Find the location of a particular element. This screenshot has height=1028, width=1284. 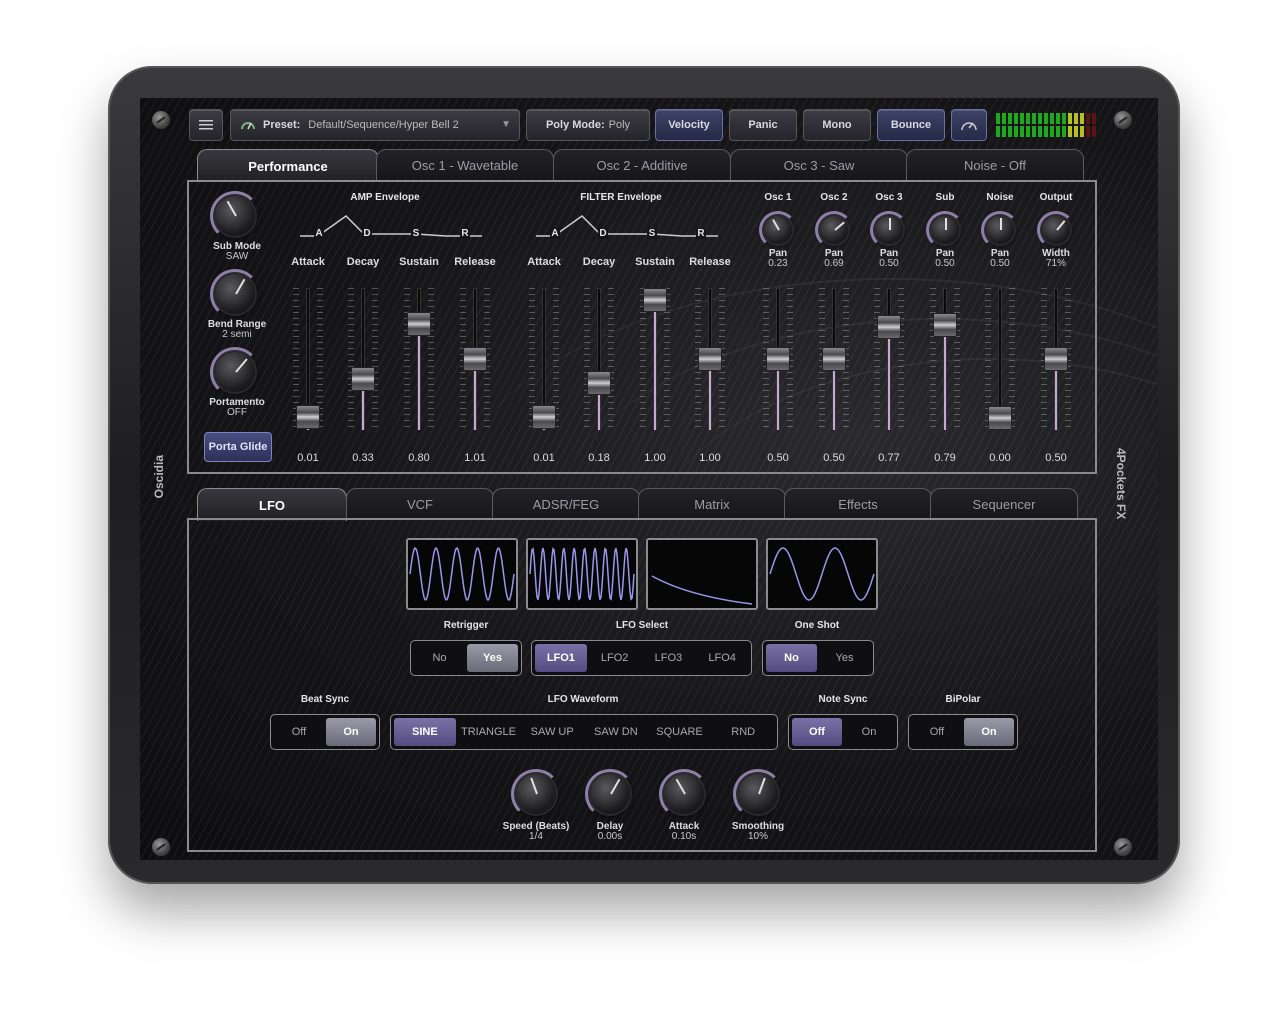

portamento-knob is located at coordinates (235, 372).